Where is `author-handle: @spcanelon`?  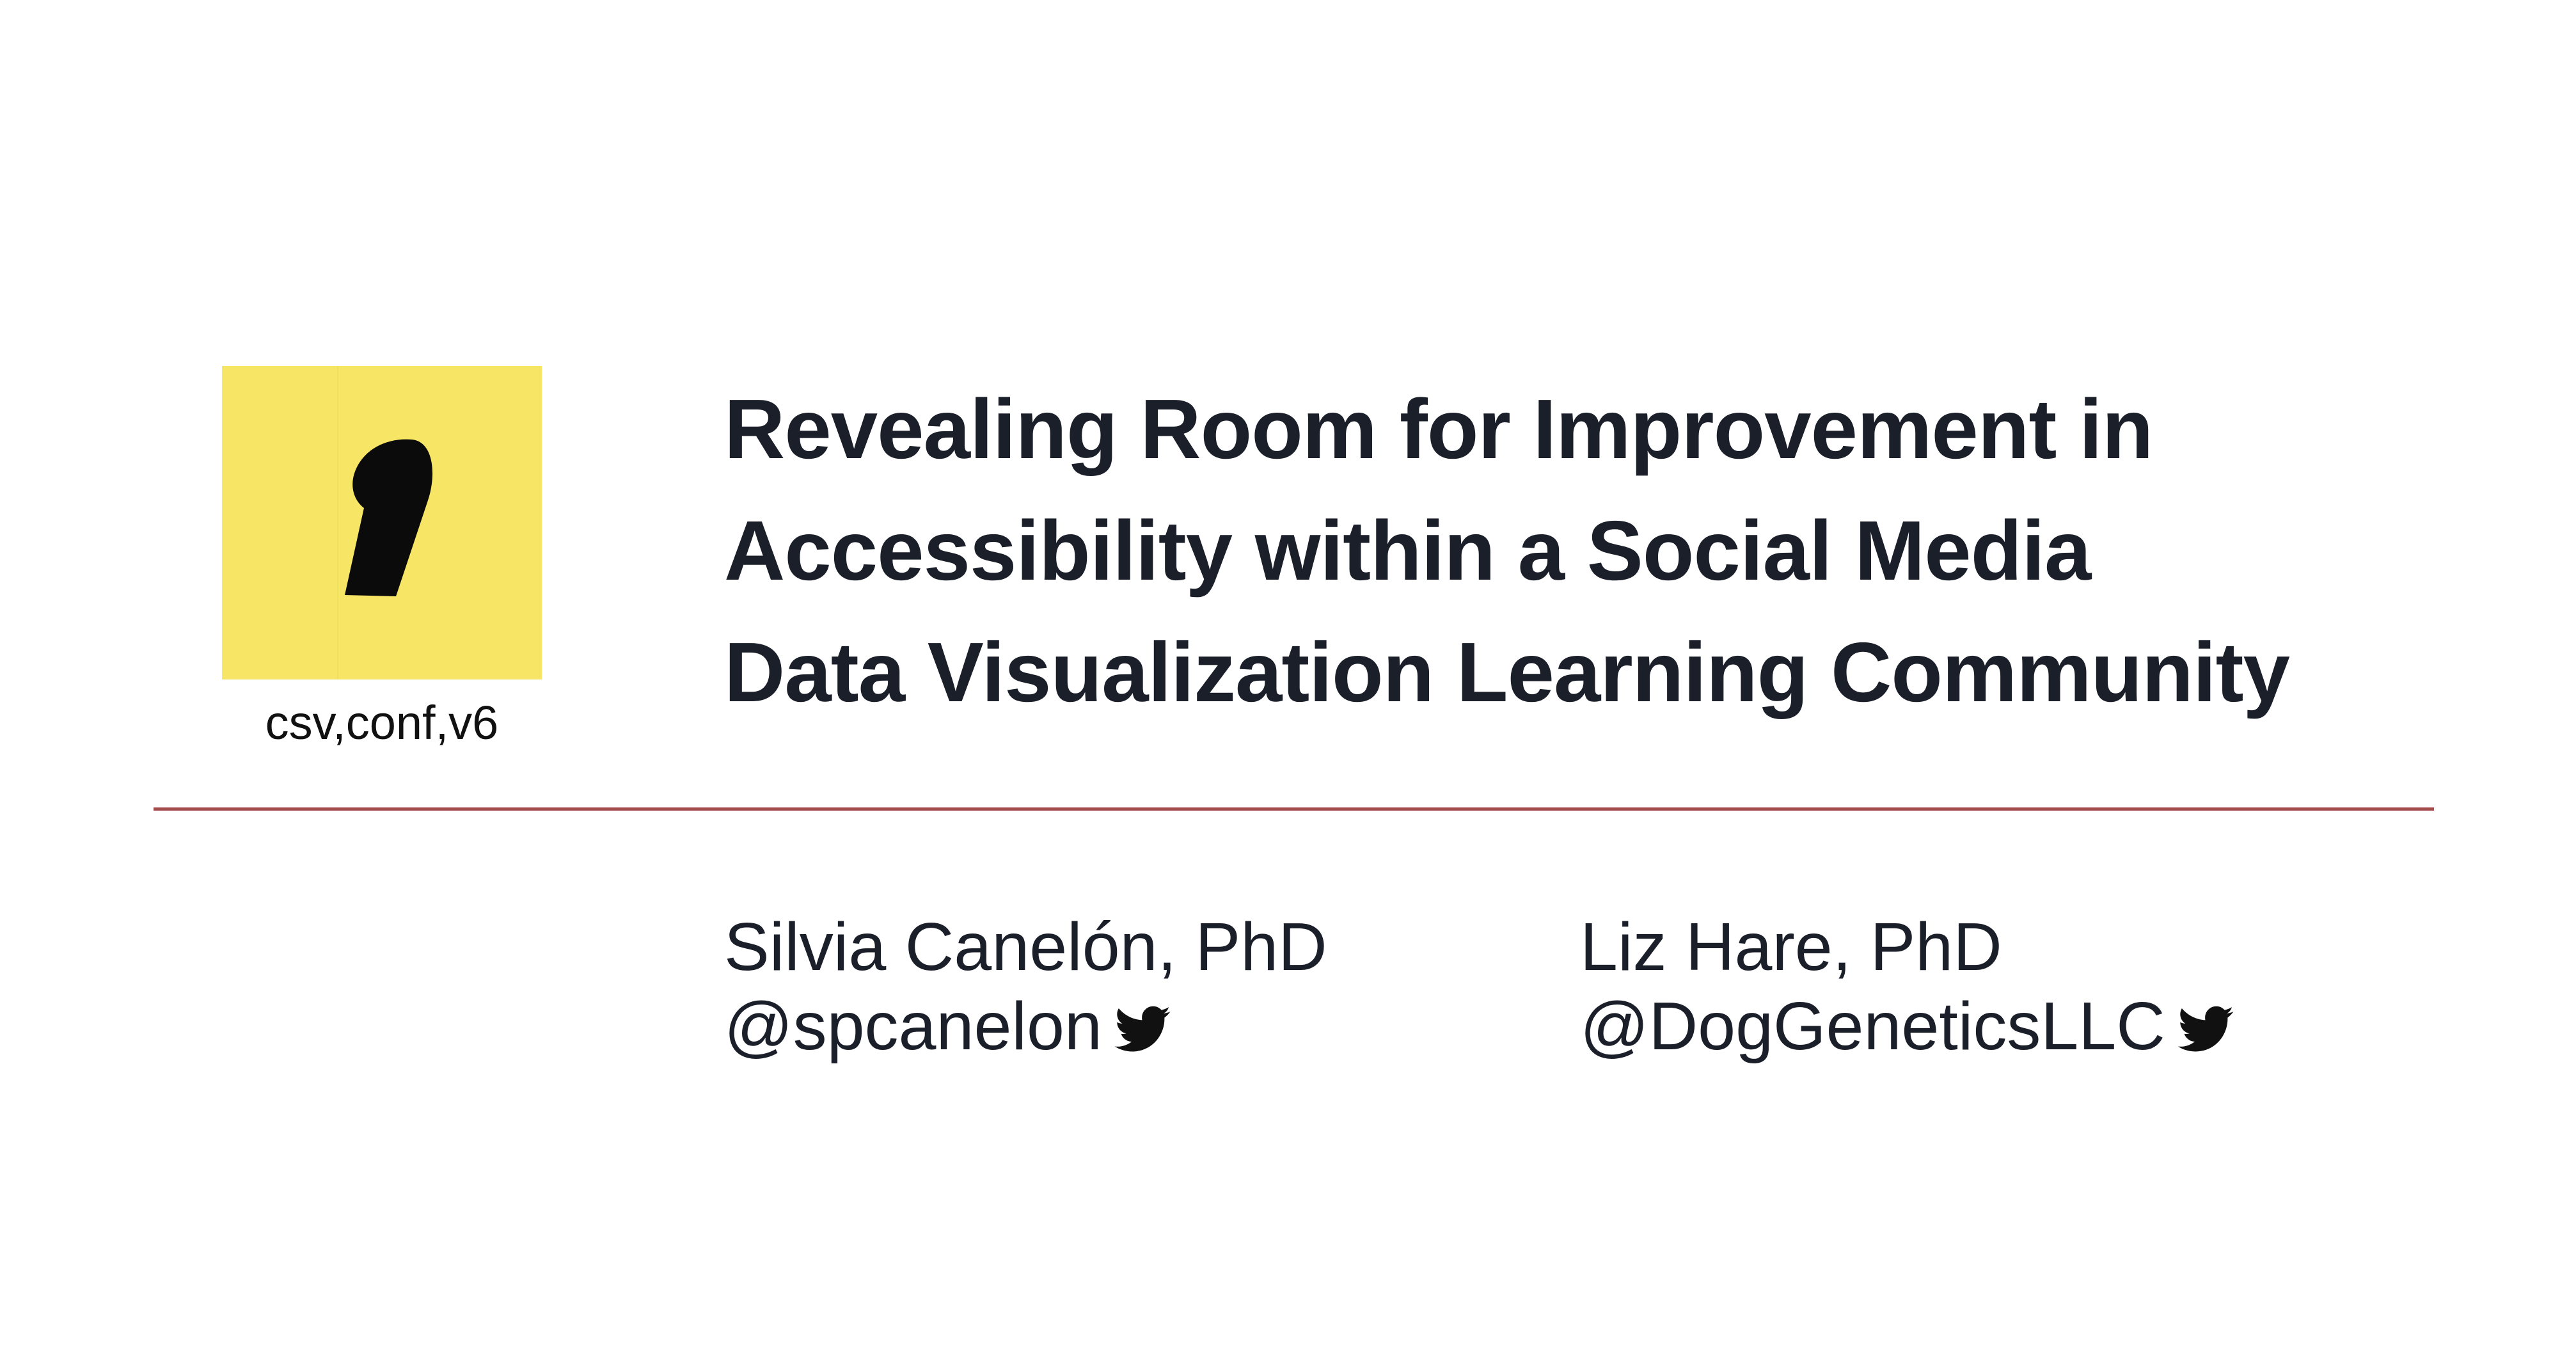
author-handle: @spcanelon is located at coordinates (913, 1026).